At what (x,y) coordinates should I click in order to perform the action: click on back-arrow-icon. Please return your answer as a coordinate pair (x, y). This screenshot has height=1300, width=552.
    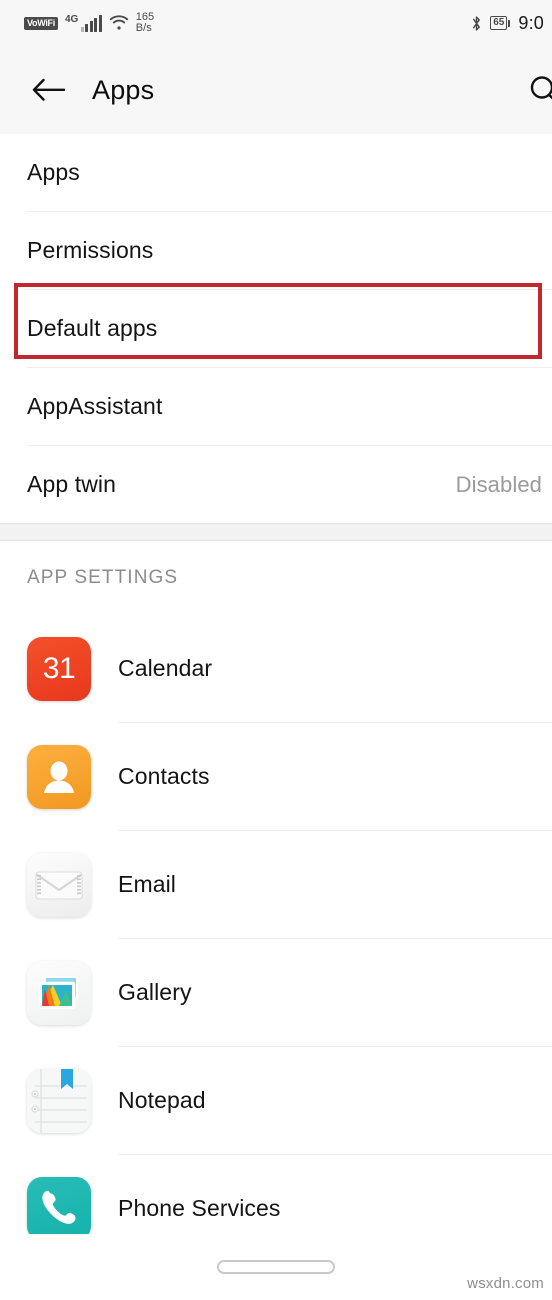
    Looking at the image, I should click on (48, 90).